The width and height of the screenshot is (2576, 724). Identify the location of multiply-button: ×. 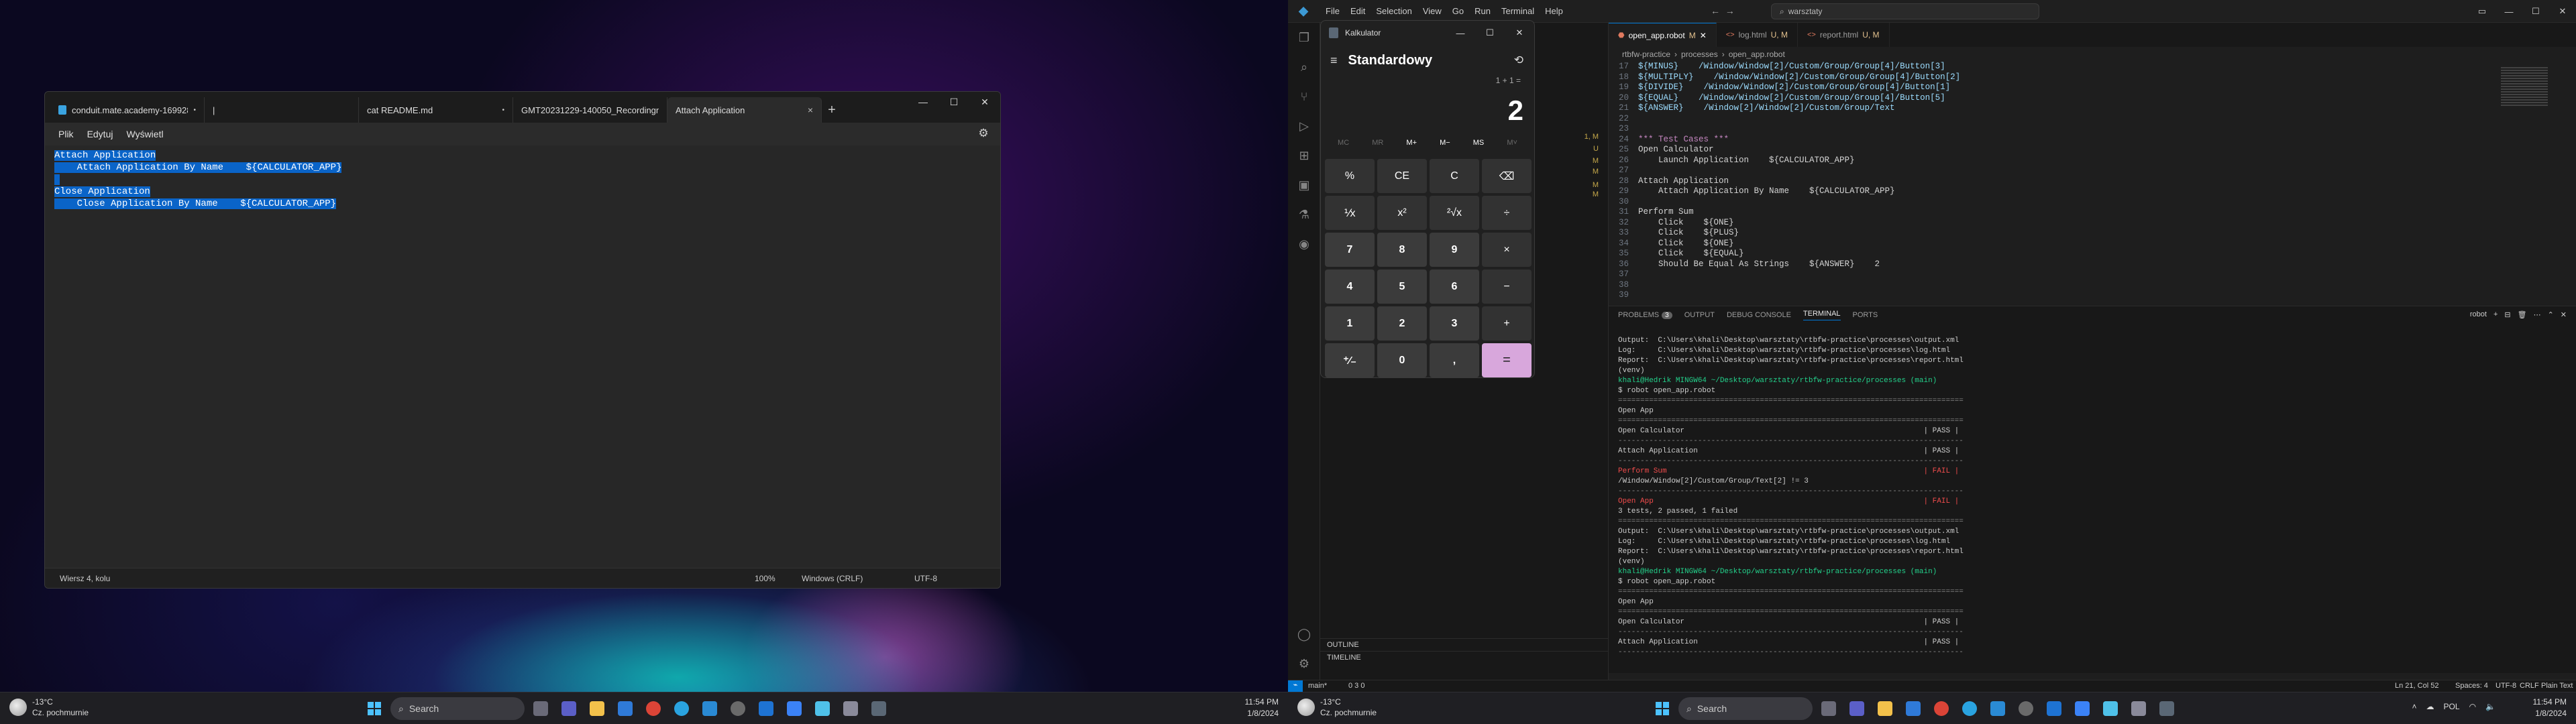
(1507, 250).